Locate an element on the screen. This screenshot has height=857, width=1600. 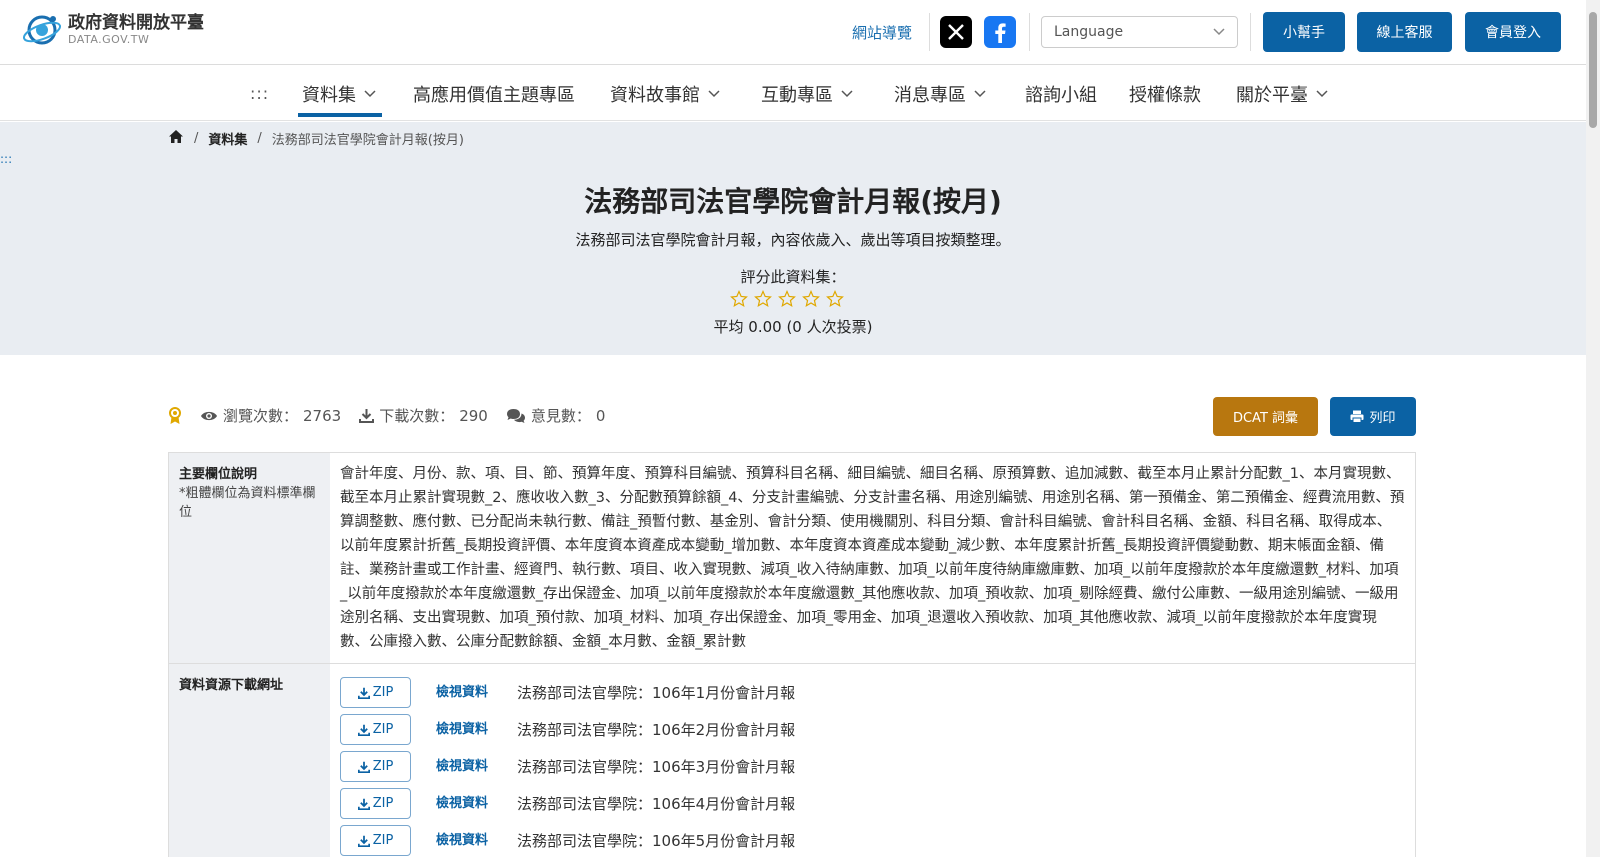
resource-name: 法務部司法官學院：106年4月份會計月報 is located at coordinates (656, 803).